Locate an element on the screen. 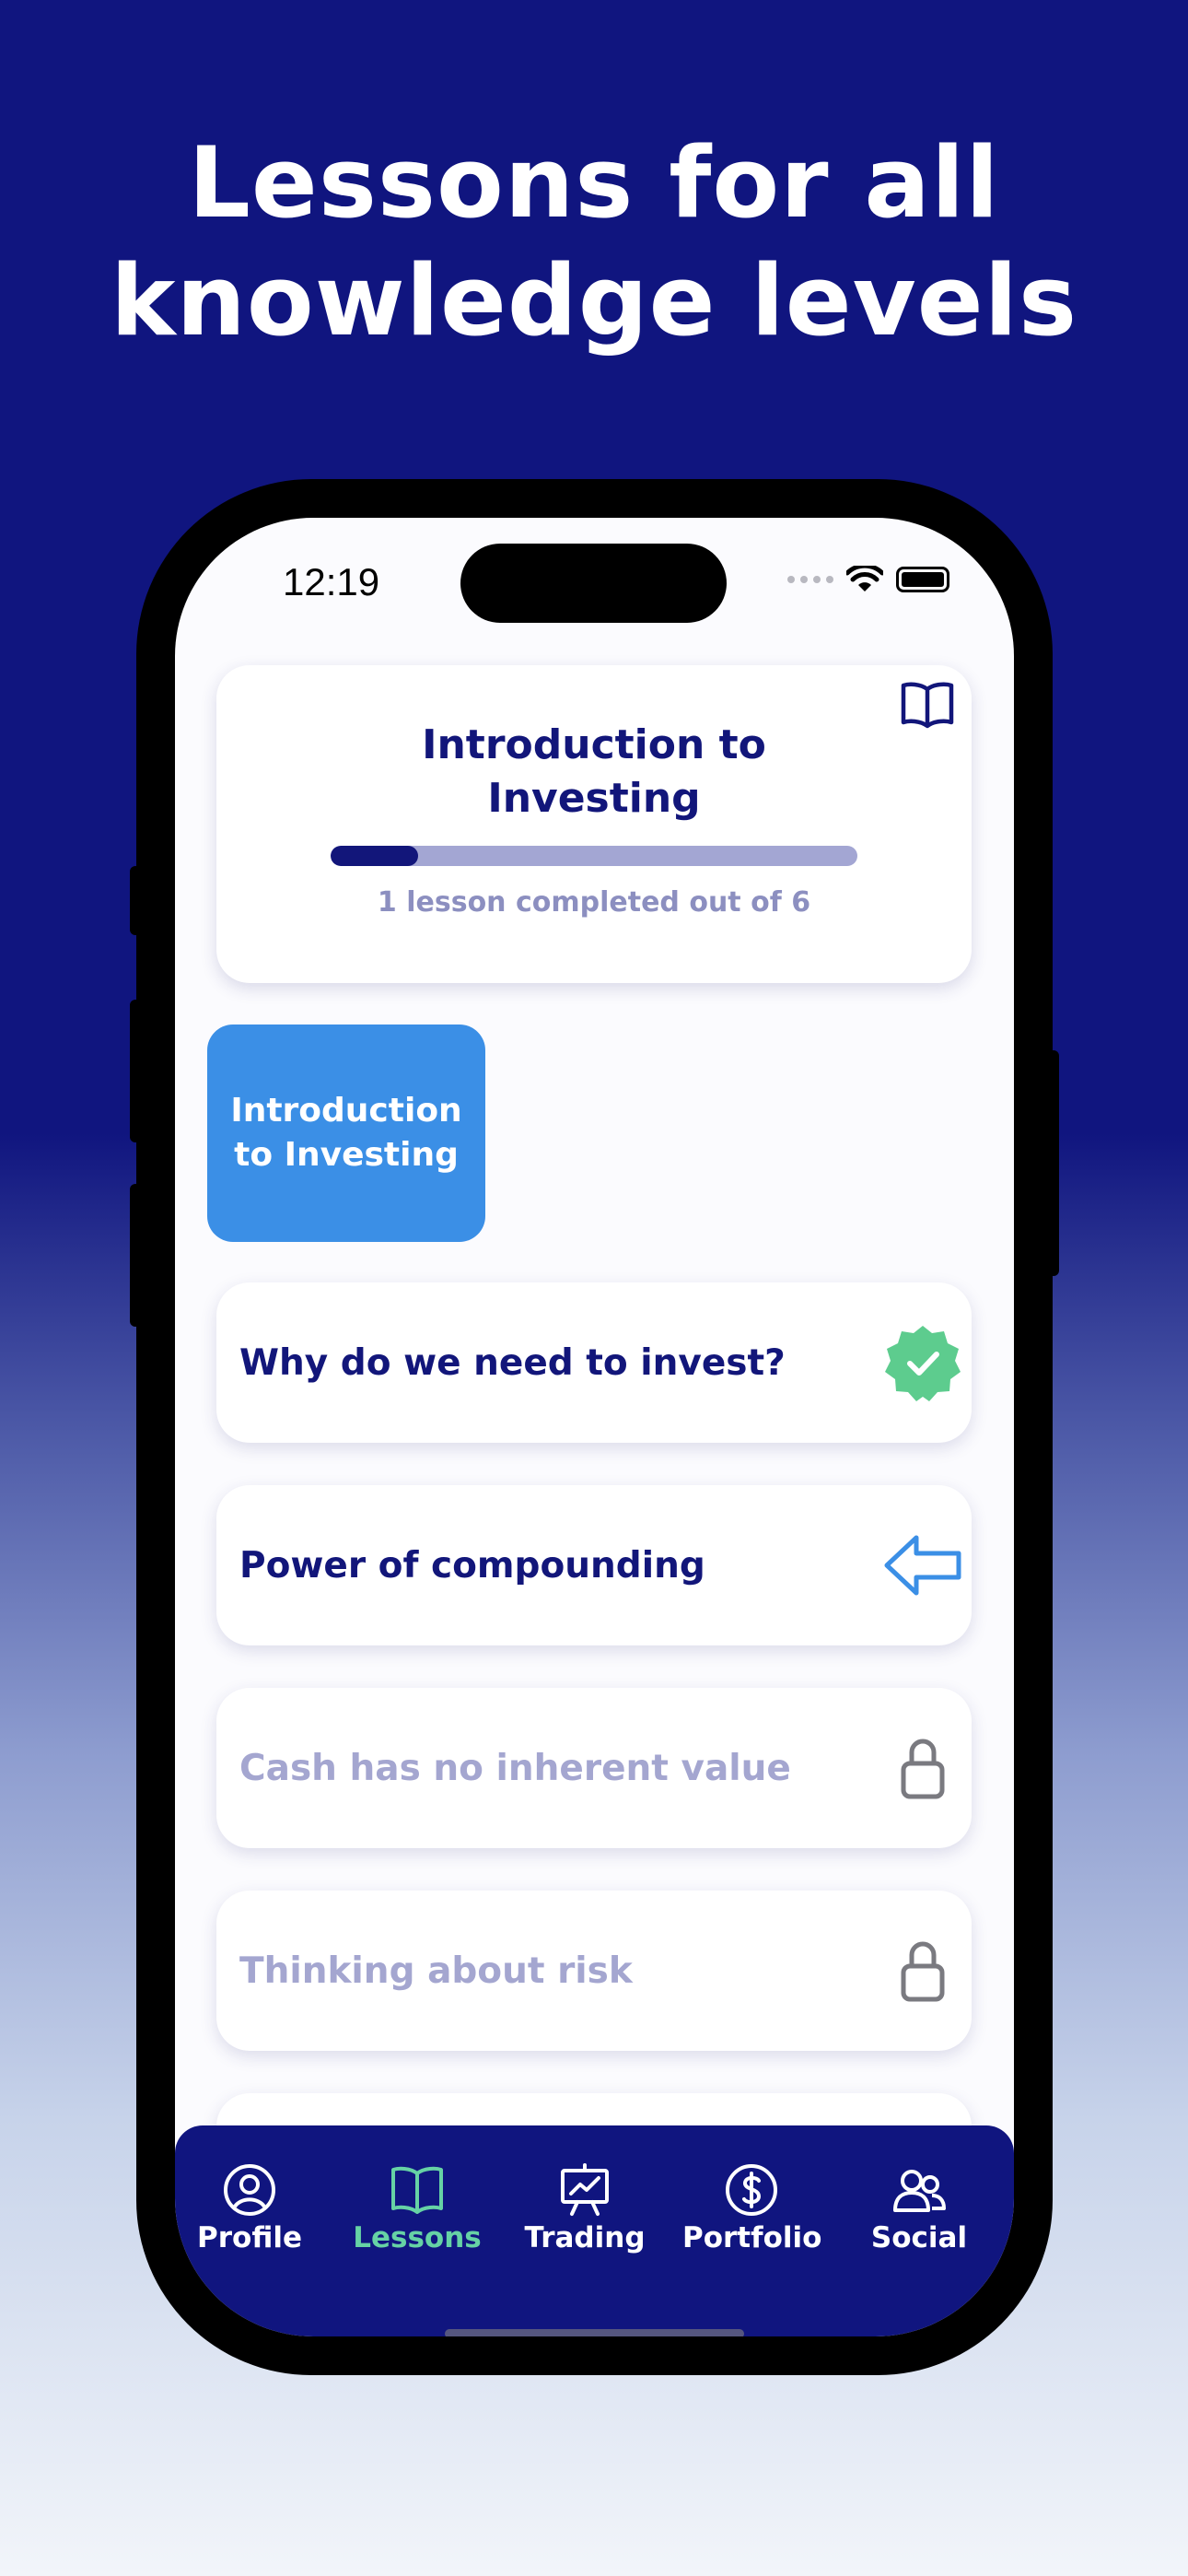  course-progress-bar is located at coordinates (594, 856).